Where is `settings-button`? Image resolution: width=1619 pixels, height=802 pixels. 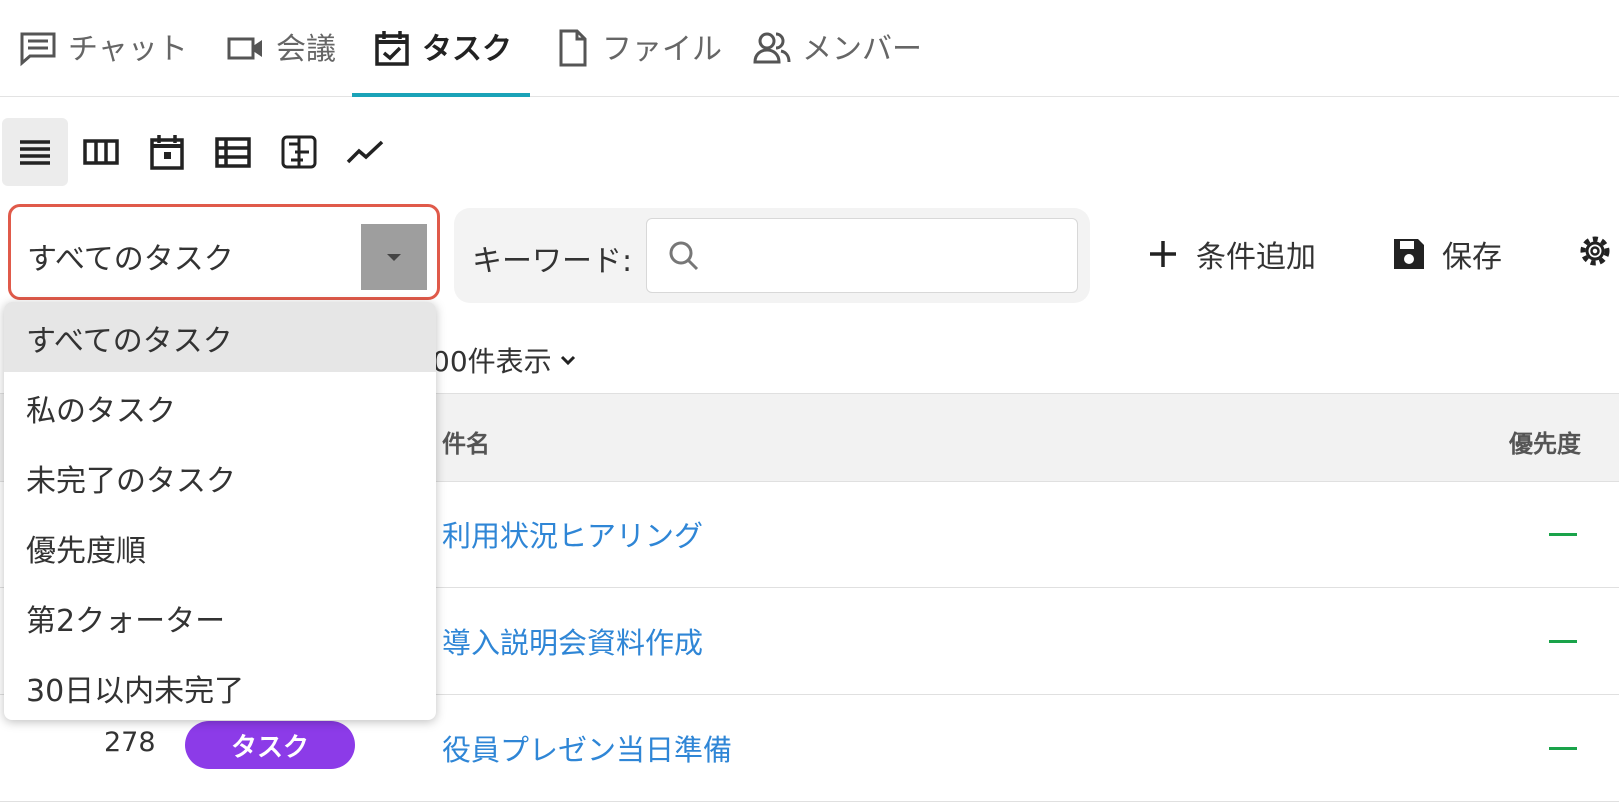
settings-button is located at coordinates (1595, 251).